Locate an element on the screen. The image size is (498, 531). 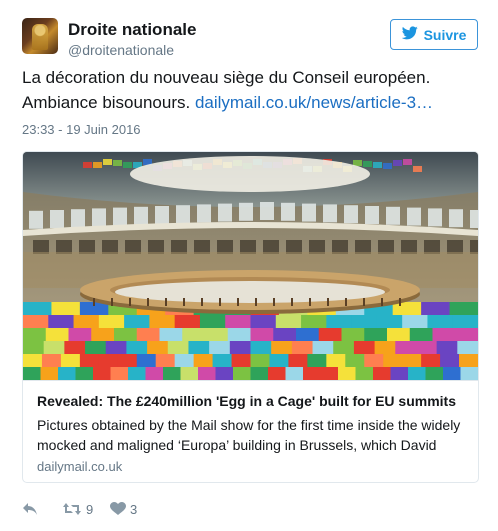
reply-button is located at coordinates (42, 509).